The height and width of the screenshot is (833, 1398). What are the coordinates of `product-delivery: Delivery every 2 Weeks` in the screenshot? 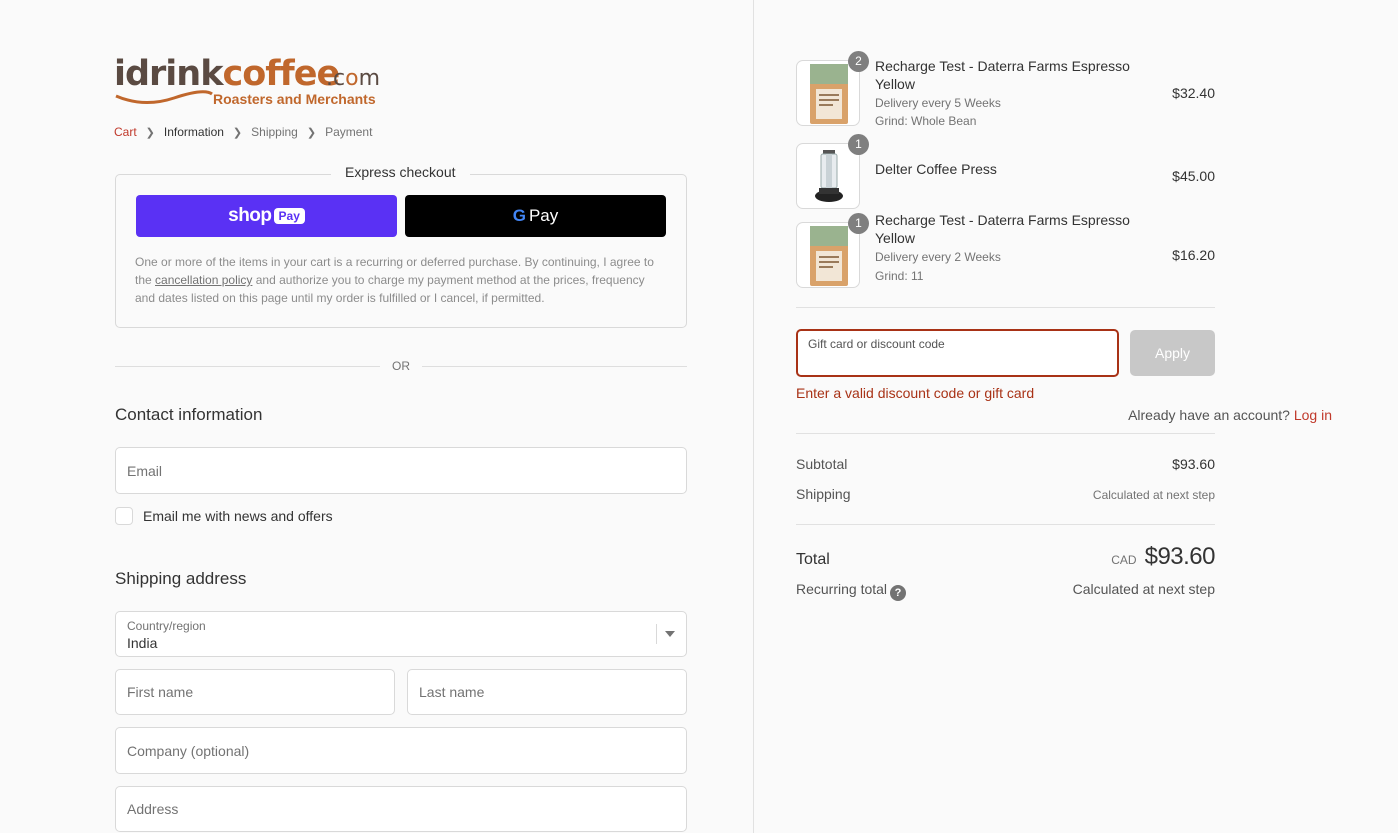 It's located at (938, 257).